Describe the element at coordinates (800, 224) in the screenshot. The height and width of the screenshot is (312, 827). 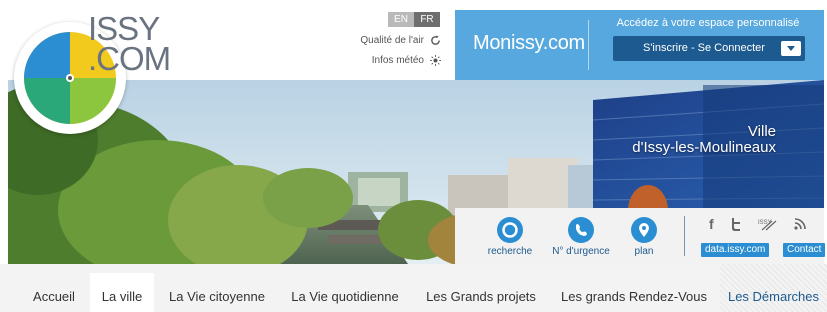
I see `rss-icon` at that location.